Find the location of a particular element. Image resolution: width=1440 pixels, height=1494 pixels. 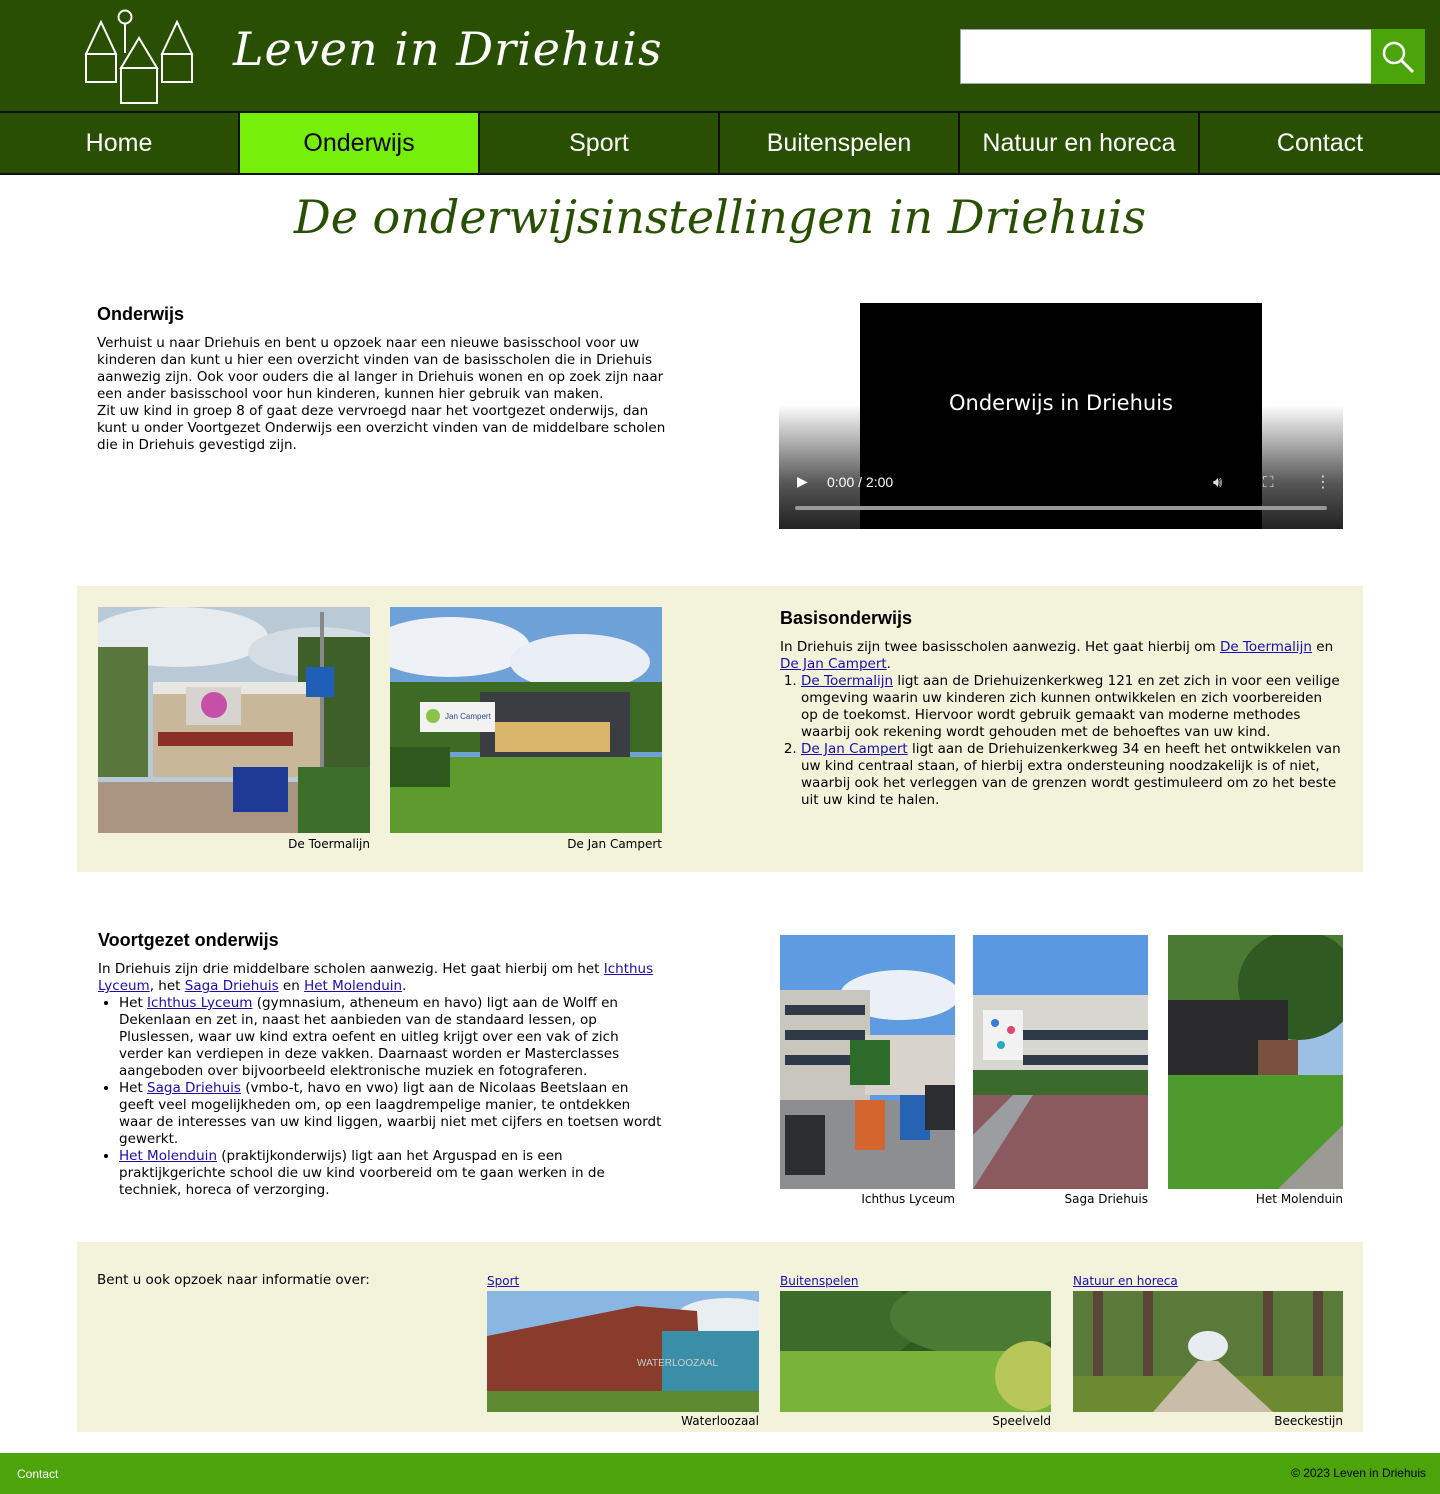

photo-beeckestijn is located at coordinates (1208, 1351).